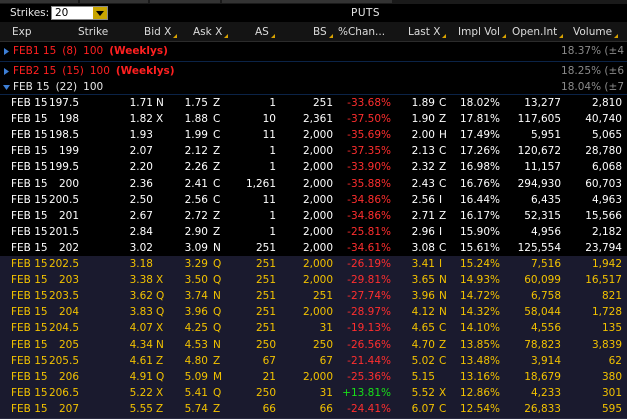 Image resolution: width=627 pixels, height=419 pixels. What do you see at coordinates (265, 32) in the screenshot?
I see `col-header-as: AS` at bounding box center [265, 32].